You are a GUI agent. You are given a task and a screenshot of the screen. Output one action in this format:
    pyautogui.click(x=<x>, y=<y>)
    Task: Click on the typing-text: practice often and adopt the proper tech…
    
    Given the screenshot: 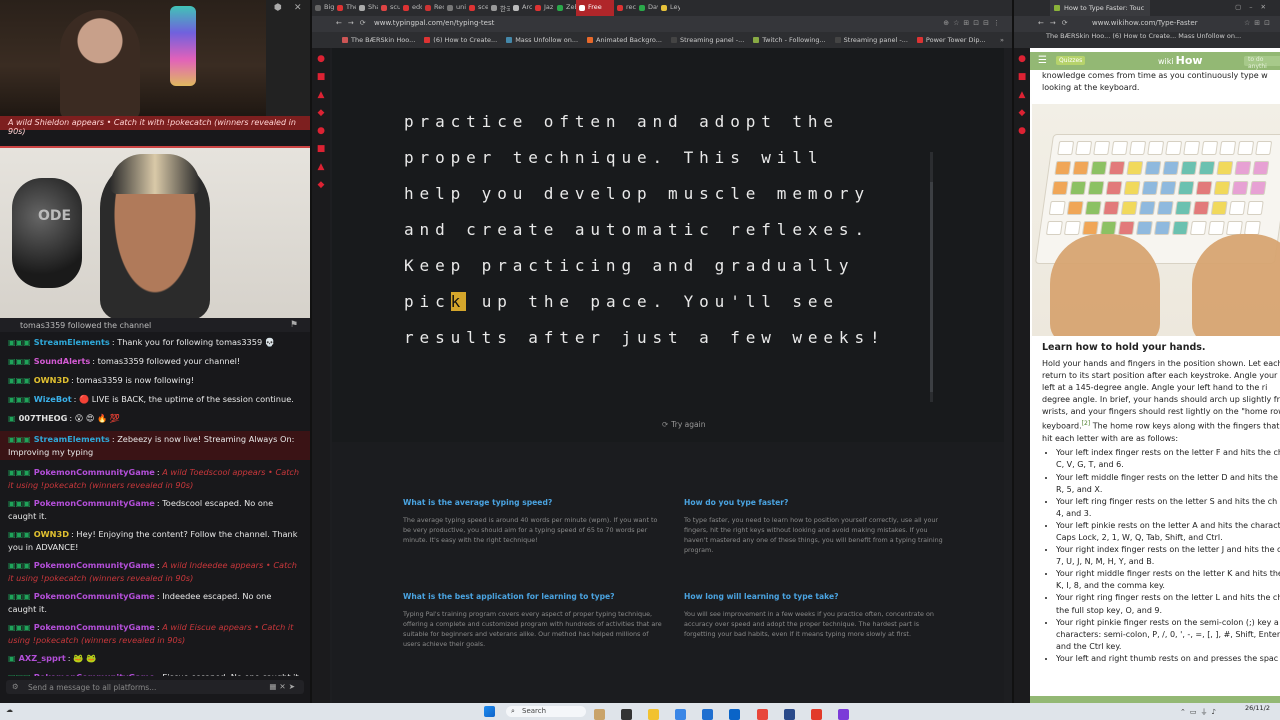 What is the action you would take?
    pyautogui.click(x=669, y=229)
    